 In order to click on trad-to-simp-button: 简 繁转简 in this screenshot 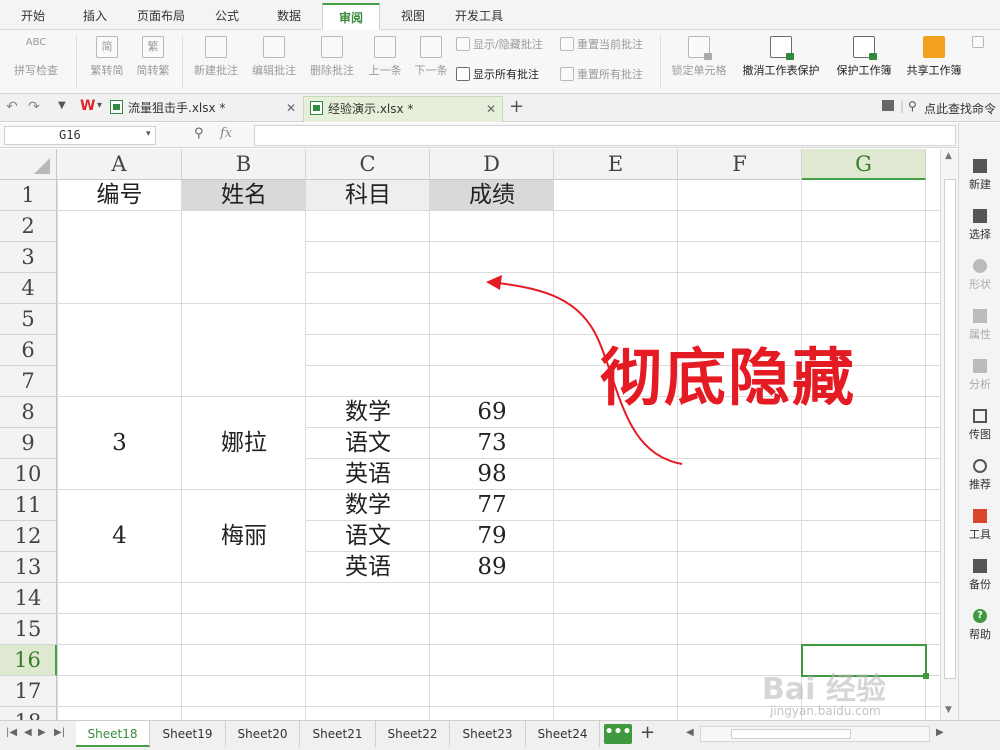, I will do `click(107, 54)`.